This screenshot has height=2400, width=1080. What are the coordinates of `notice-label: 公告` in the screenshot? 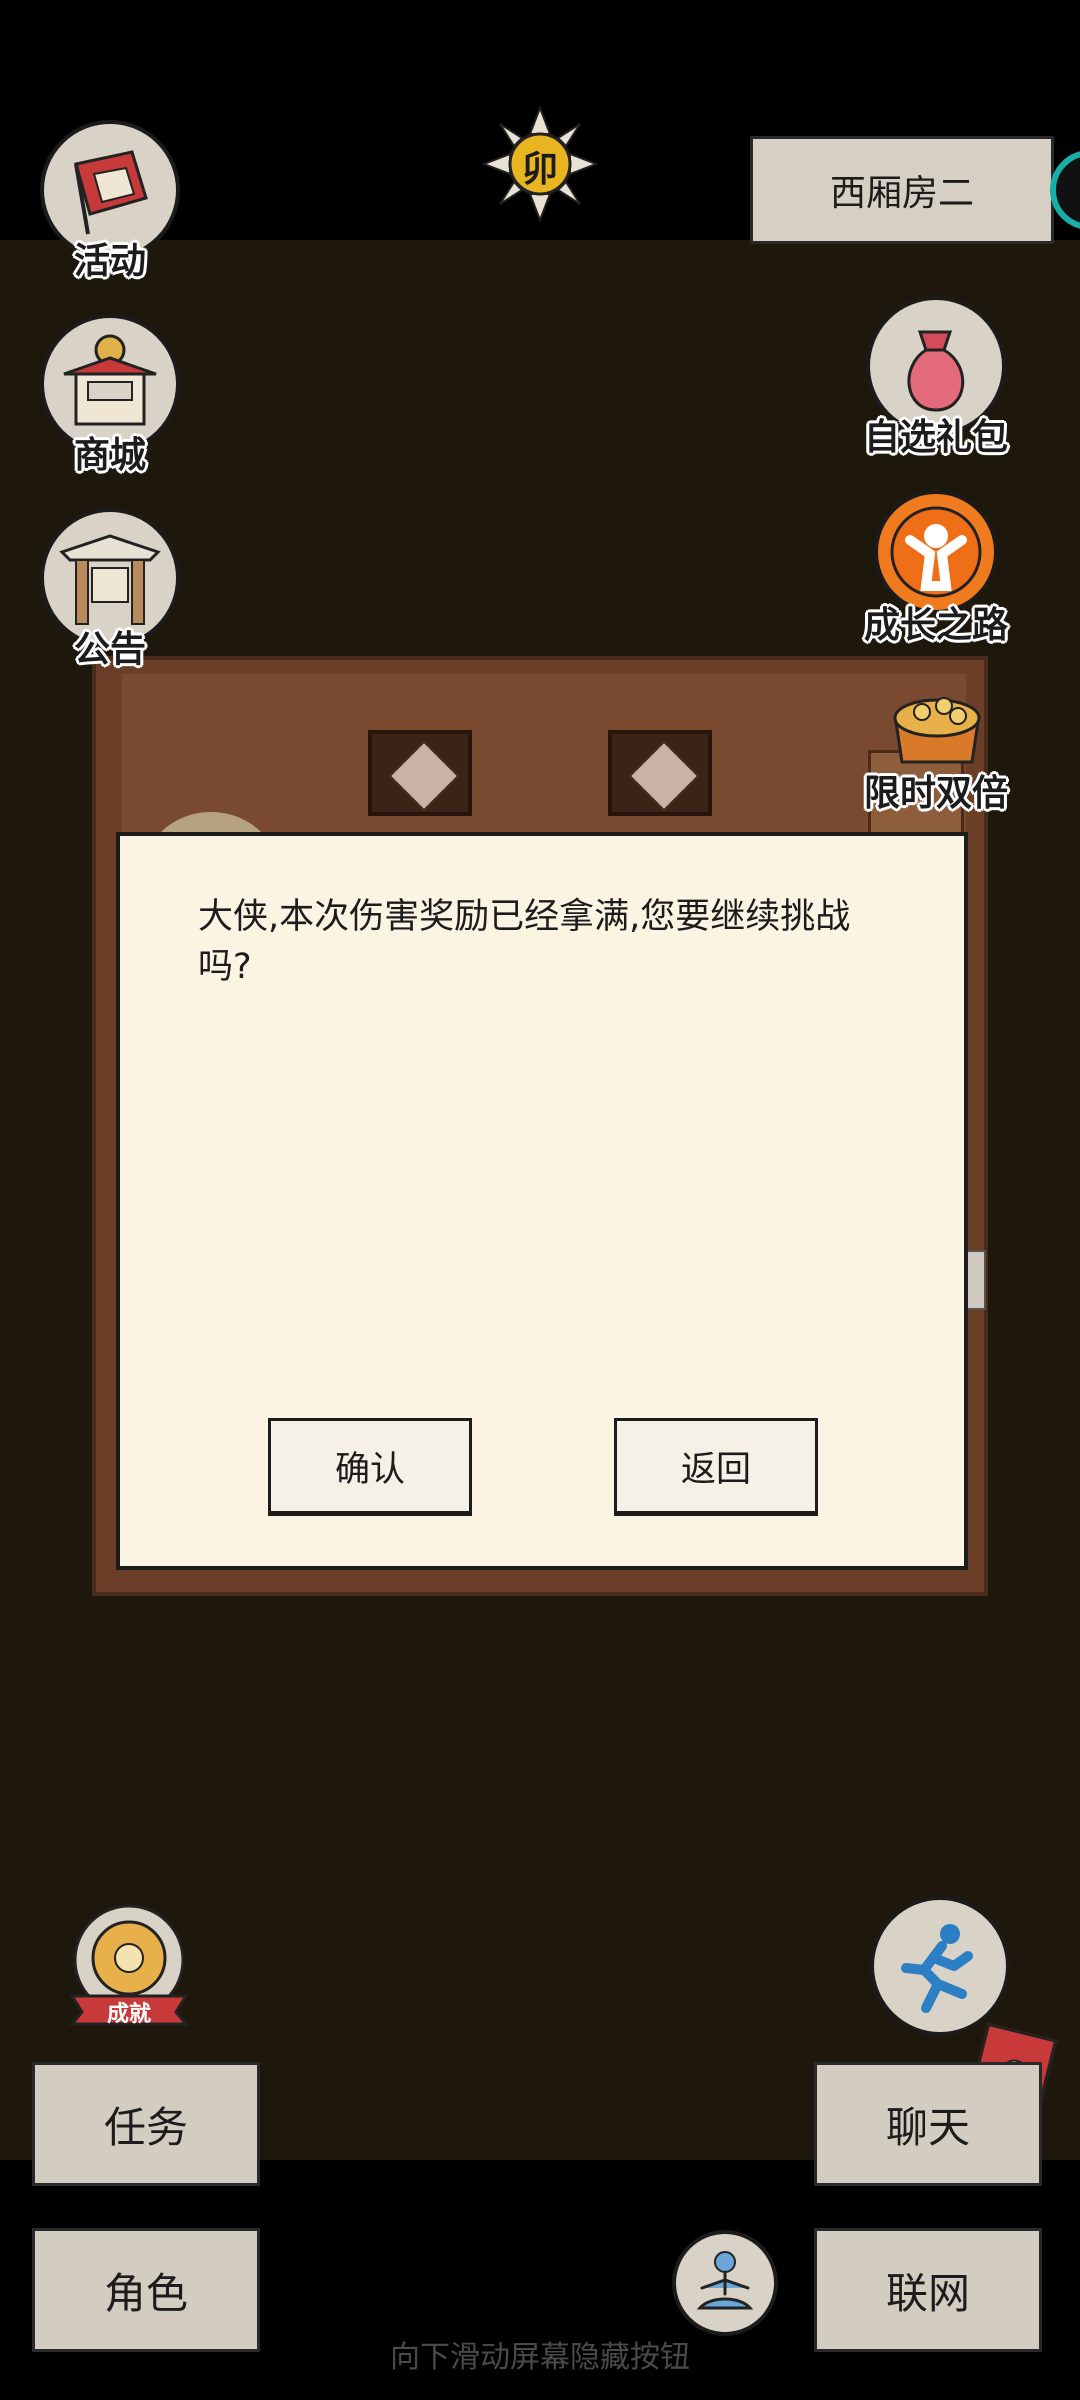 It's located at (109, 649).